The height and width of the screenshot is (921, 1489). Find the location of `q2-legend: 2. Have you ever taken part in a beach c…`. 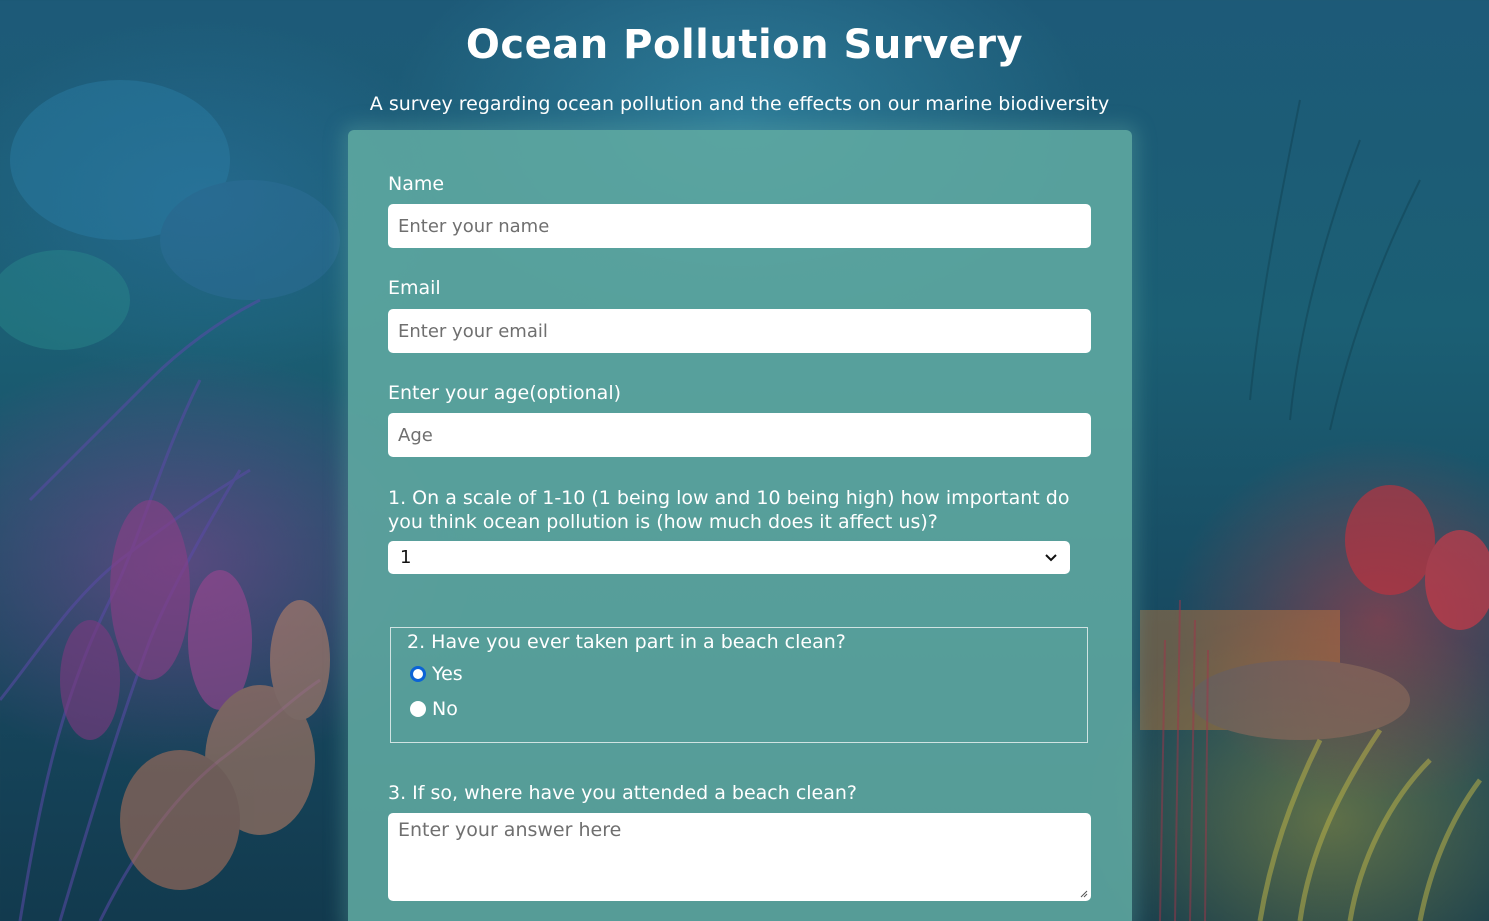

q2-legend: 2. Have you ever taken part in a beach c… is located at coordinates (626, 642).